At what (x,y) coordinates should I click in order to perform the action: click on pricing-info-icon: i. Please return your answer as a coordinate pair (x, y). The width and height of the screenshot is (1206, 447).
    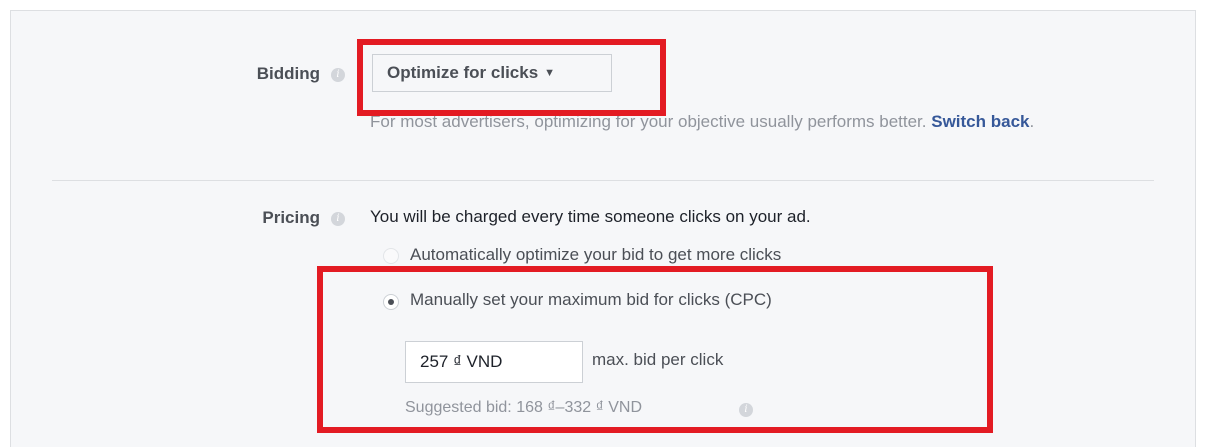
    Looking at the image, I should click on (338, 219).